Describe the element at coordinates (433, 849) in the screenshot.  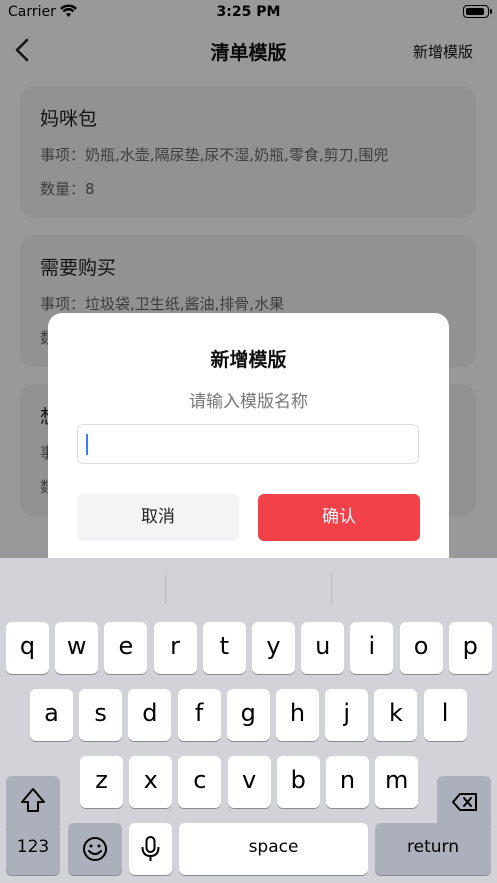
I see `return-key: return` at that location.